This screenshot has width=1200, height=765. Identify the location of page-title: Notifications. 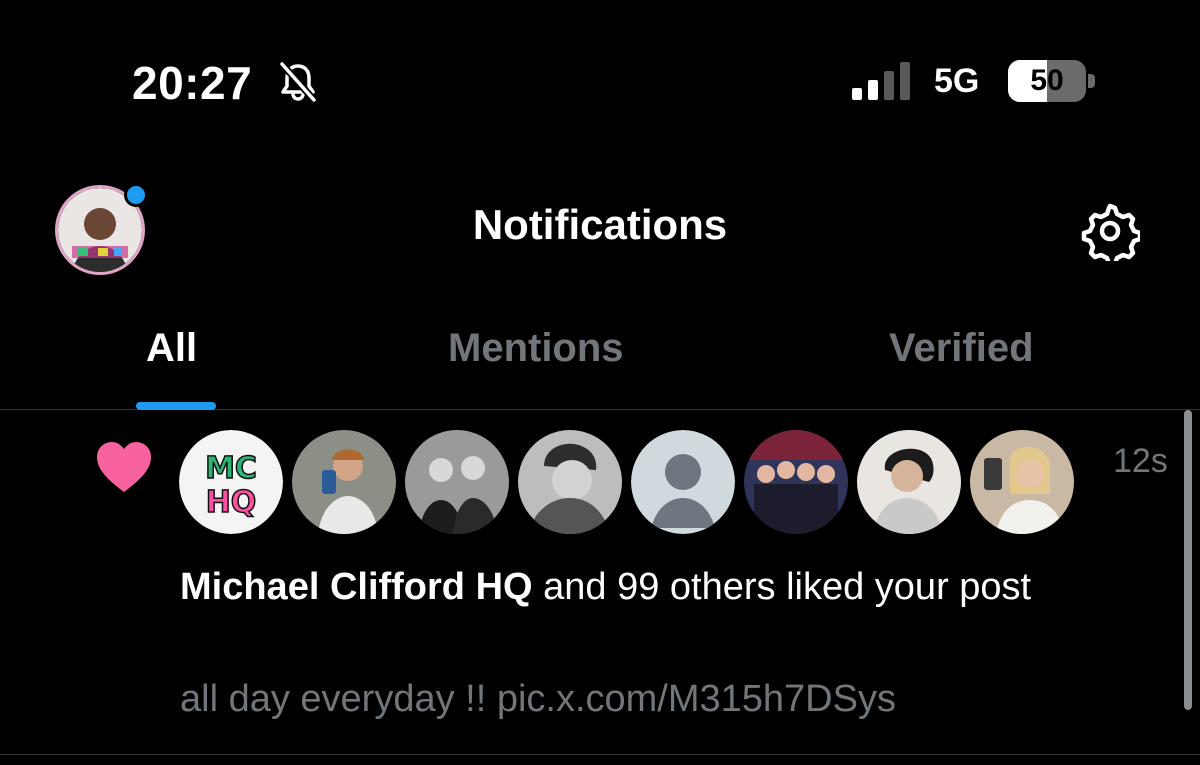
(600, 224).